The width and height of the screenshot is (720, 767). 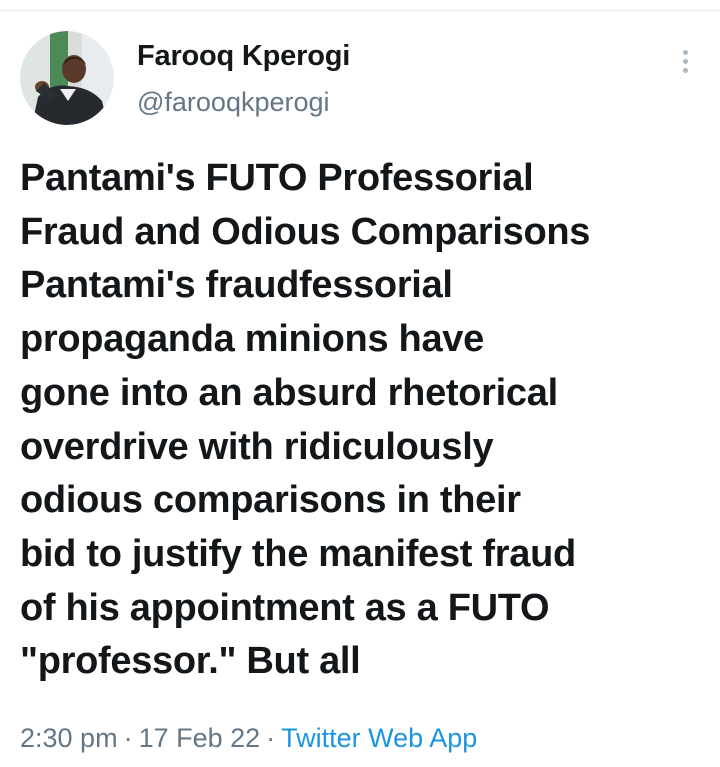 I want to click on tweet-meta: 2:30 pm · 17 Feb 22 · Twitter Web App, so click(x=248, y=738).